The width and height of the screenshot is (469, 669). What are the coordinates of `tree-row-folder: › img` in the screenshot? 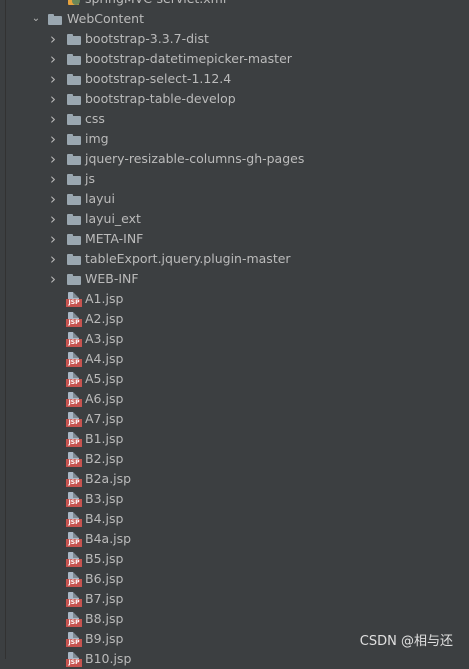 It's located at (234, 139).